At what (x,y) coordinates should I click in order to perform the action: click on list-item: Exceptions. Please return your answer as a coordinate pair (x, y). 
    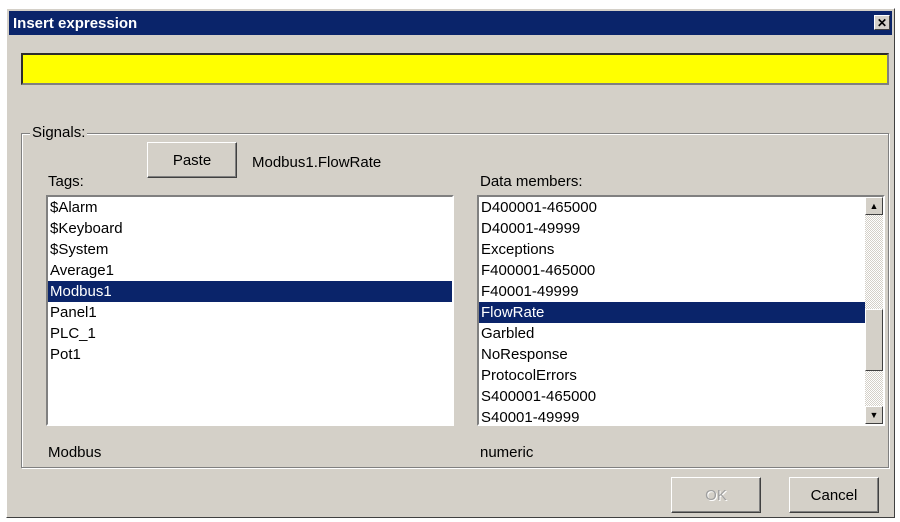
    Looking at the image, I should click on (672, 249).